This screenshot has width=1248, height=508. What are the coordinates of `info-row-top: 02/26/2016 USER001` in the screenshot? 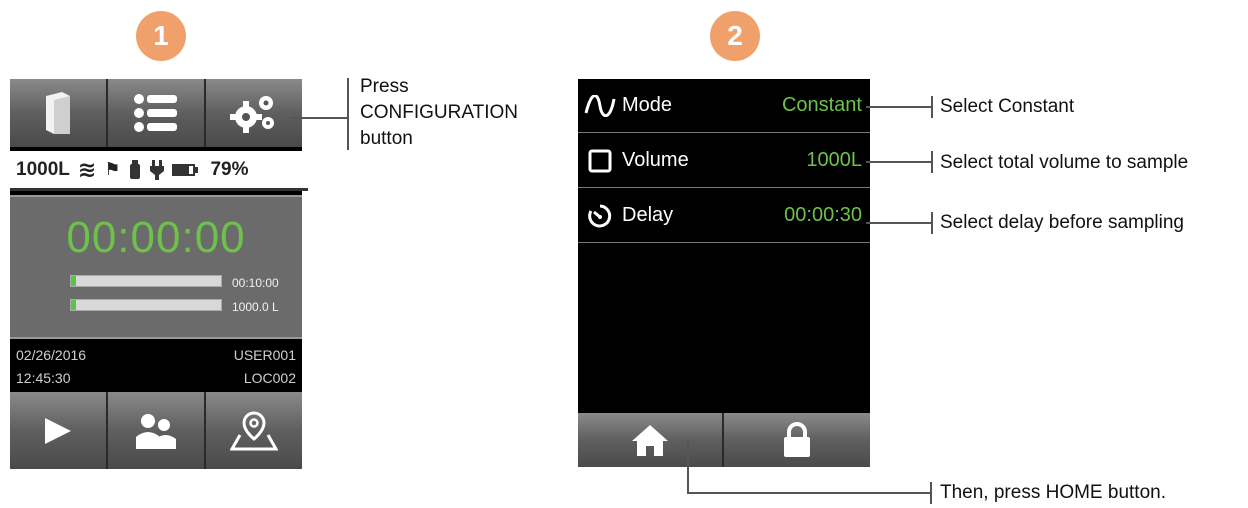 It's located at (156, 355).